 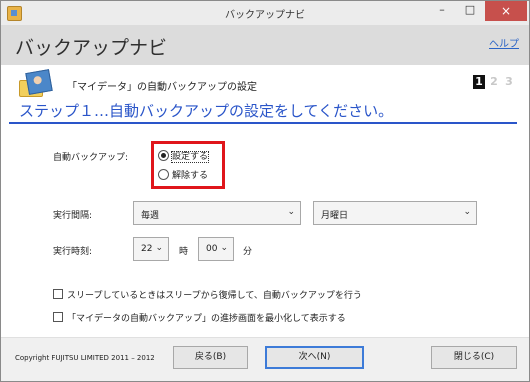 What do you see at coordinates (314, 357) in the screenshot?
I see `next-button: 次へ(N)` at bounding box center [314, 357].